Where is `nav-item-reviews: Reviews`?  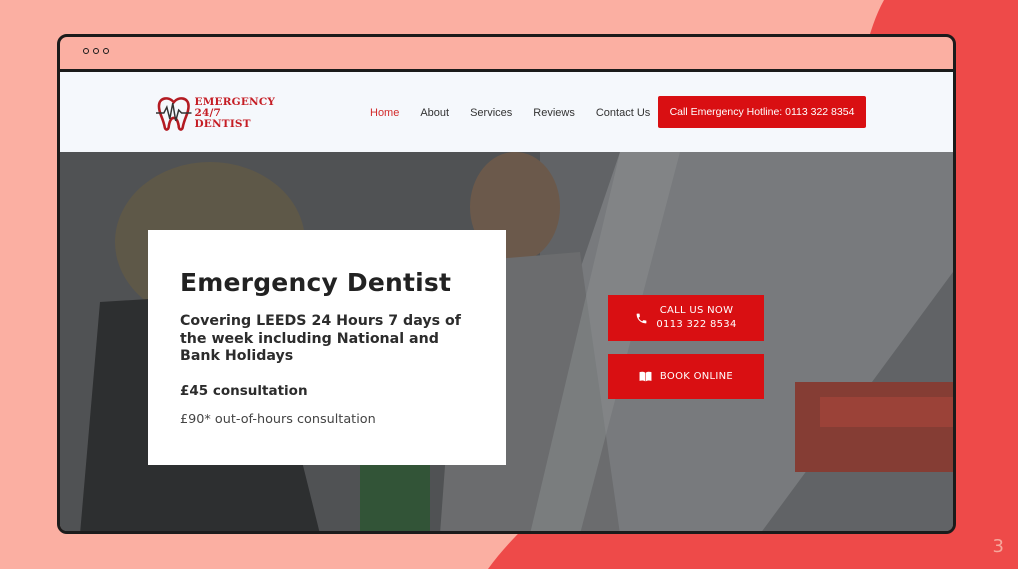 nav-item-reviews: Reviews is located at coordinates (554, 113).